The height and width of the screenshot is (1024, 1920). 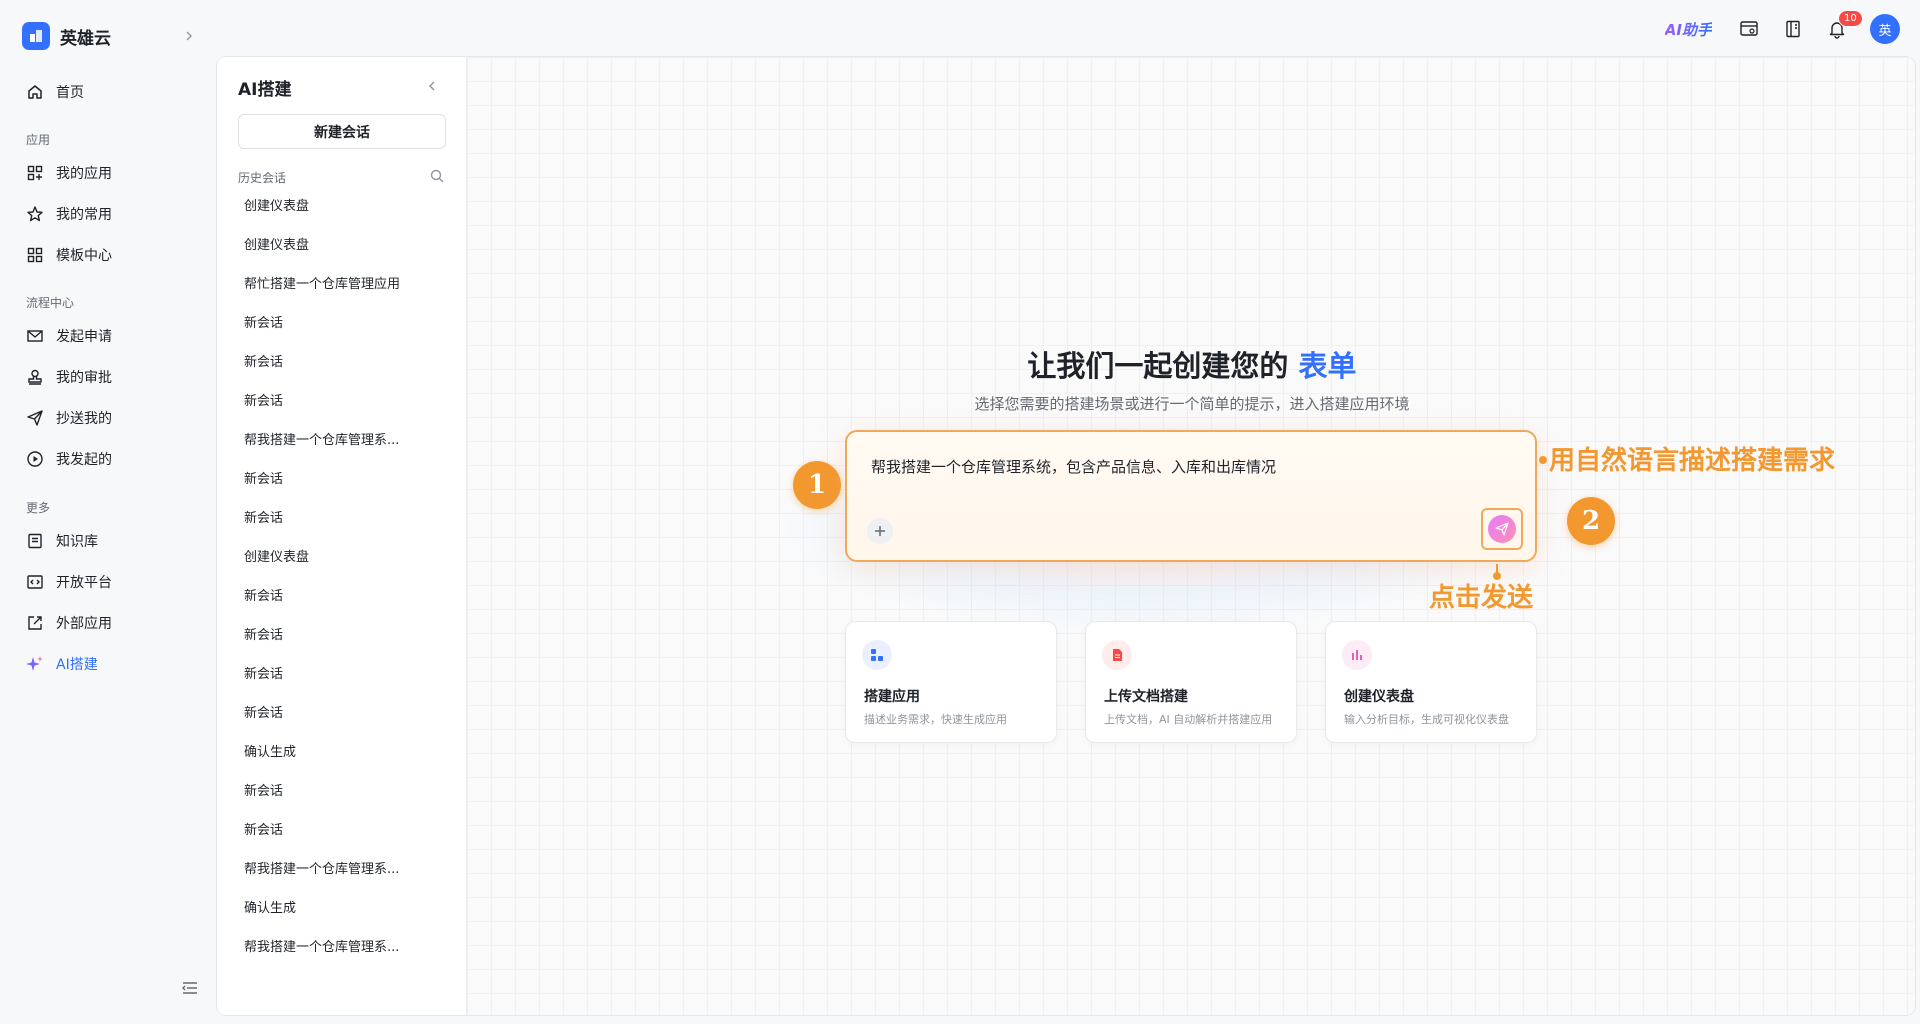 What do you see at coordinates (1191, 682) in the screenshot?
I see `card-upload-doc: 上传文档搭建 上传文档，AI 自动解析并搭建应用` at bounding box center [1191, 682].